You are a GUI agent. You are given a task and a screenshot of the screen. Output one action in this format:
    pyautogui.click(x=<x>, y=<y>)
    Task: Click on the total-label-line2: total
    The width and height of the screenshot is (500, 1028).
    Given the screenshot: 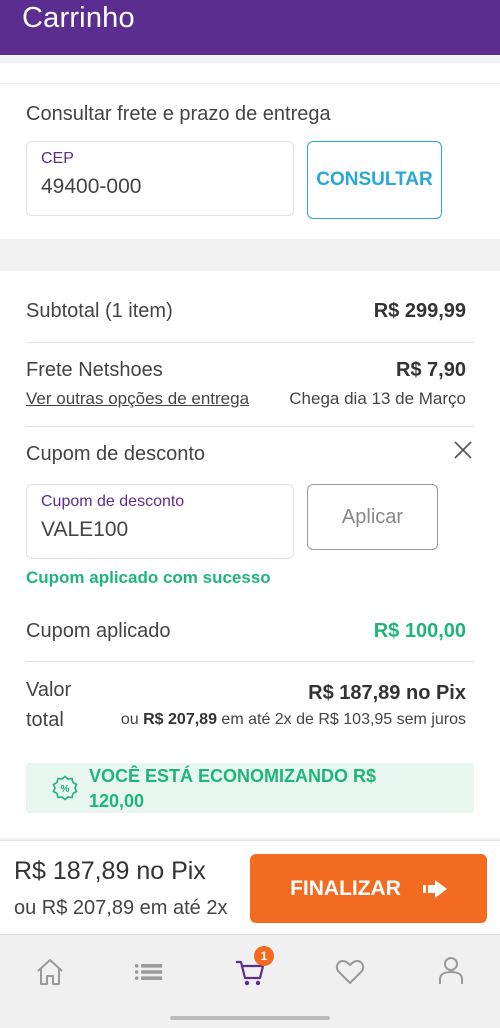 What is the action you would take?
    pyautogui.click(x=45, y=720)
    